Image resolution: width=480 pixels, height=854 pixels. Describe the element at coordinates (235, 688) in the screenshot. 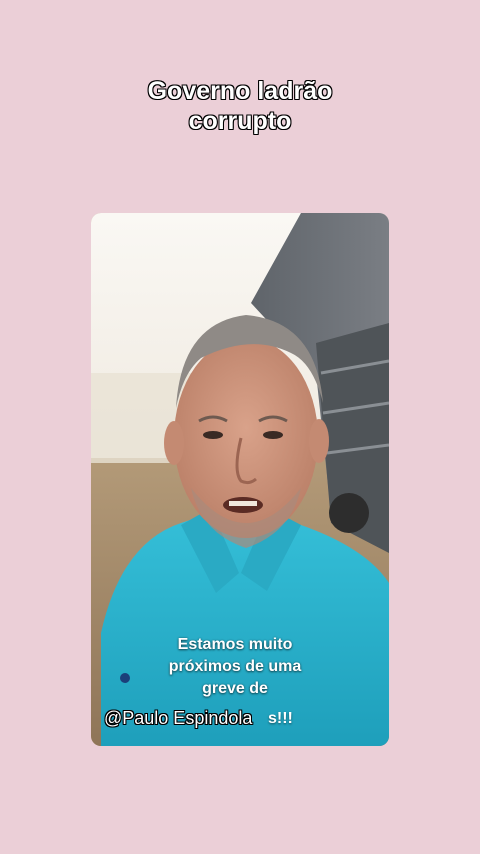

I see `caption-line-3: greve de` at that location.